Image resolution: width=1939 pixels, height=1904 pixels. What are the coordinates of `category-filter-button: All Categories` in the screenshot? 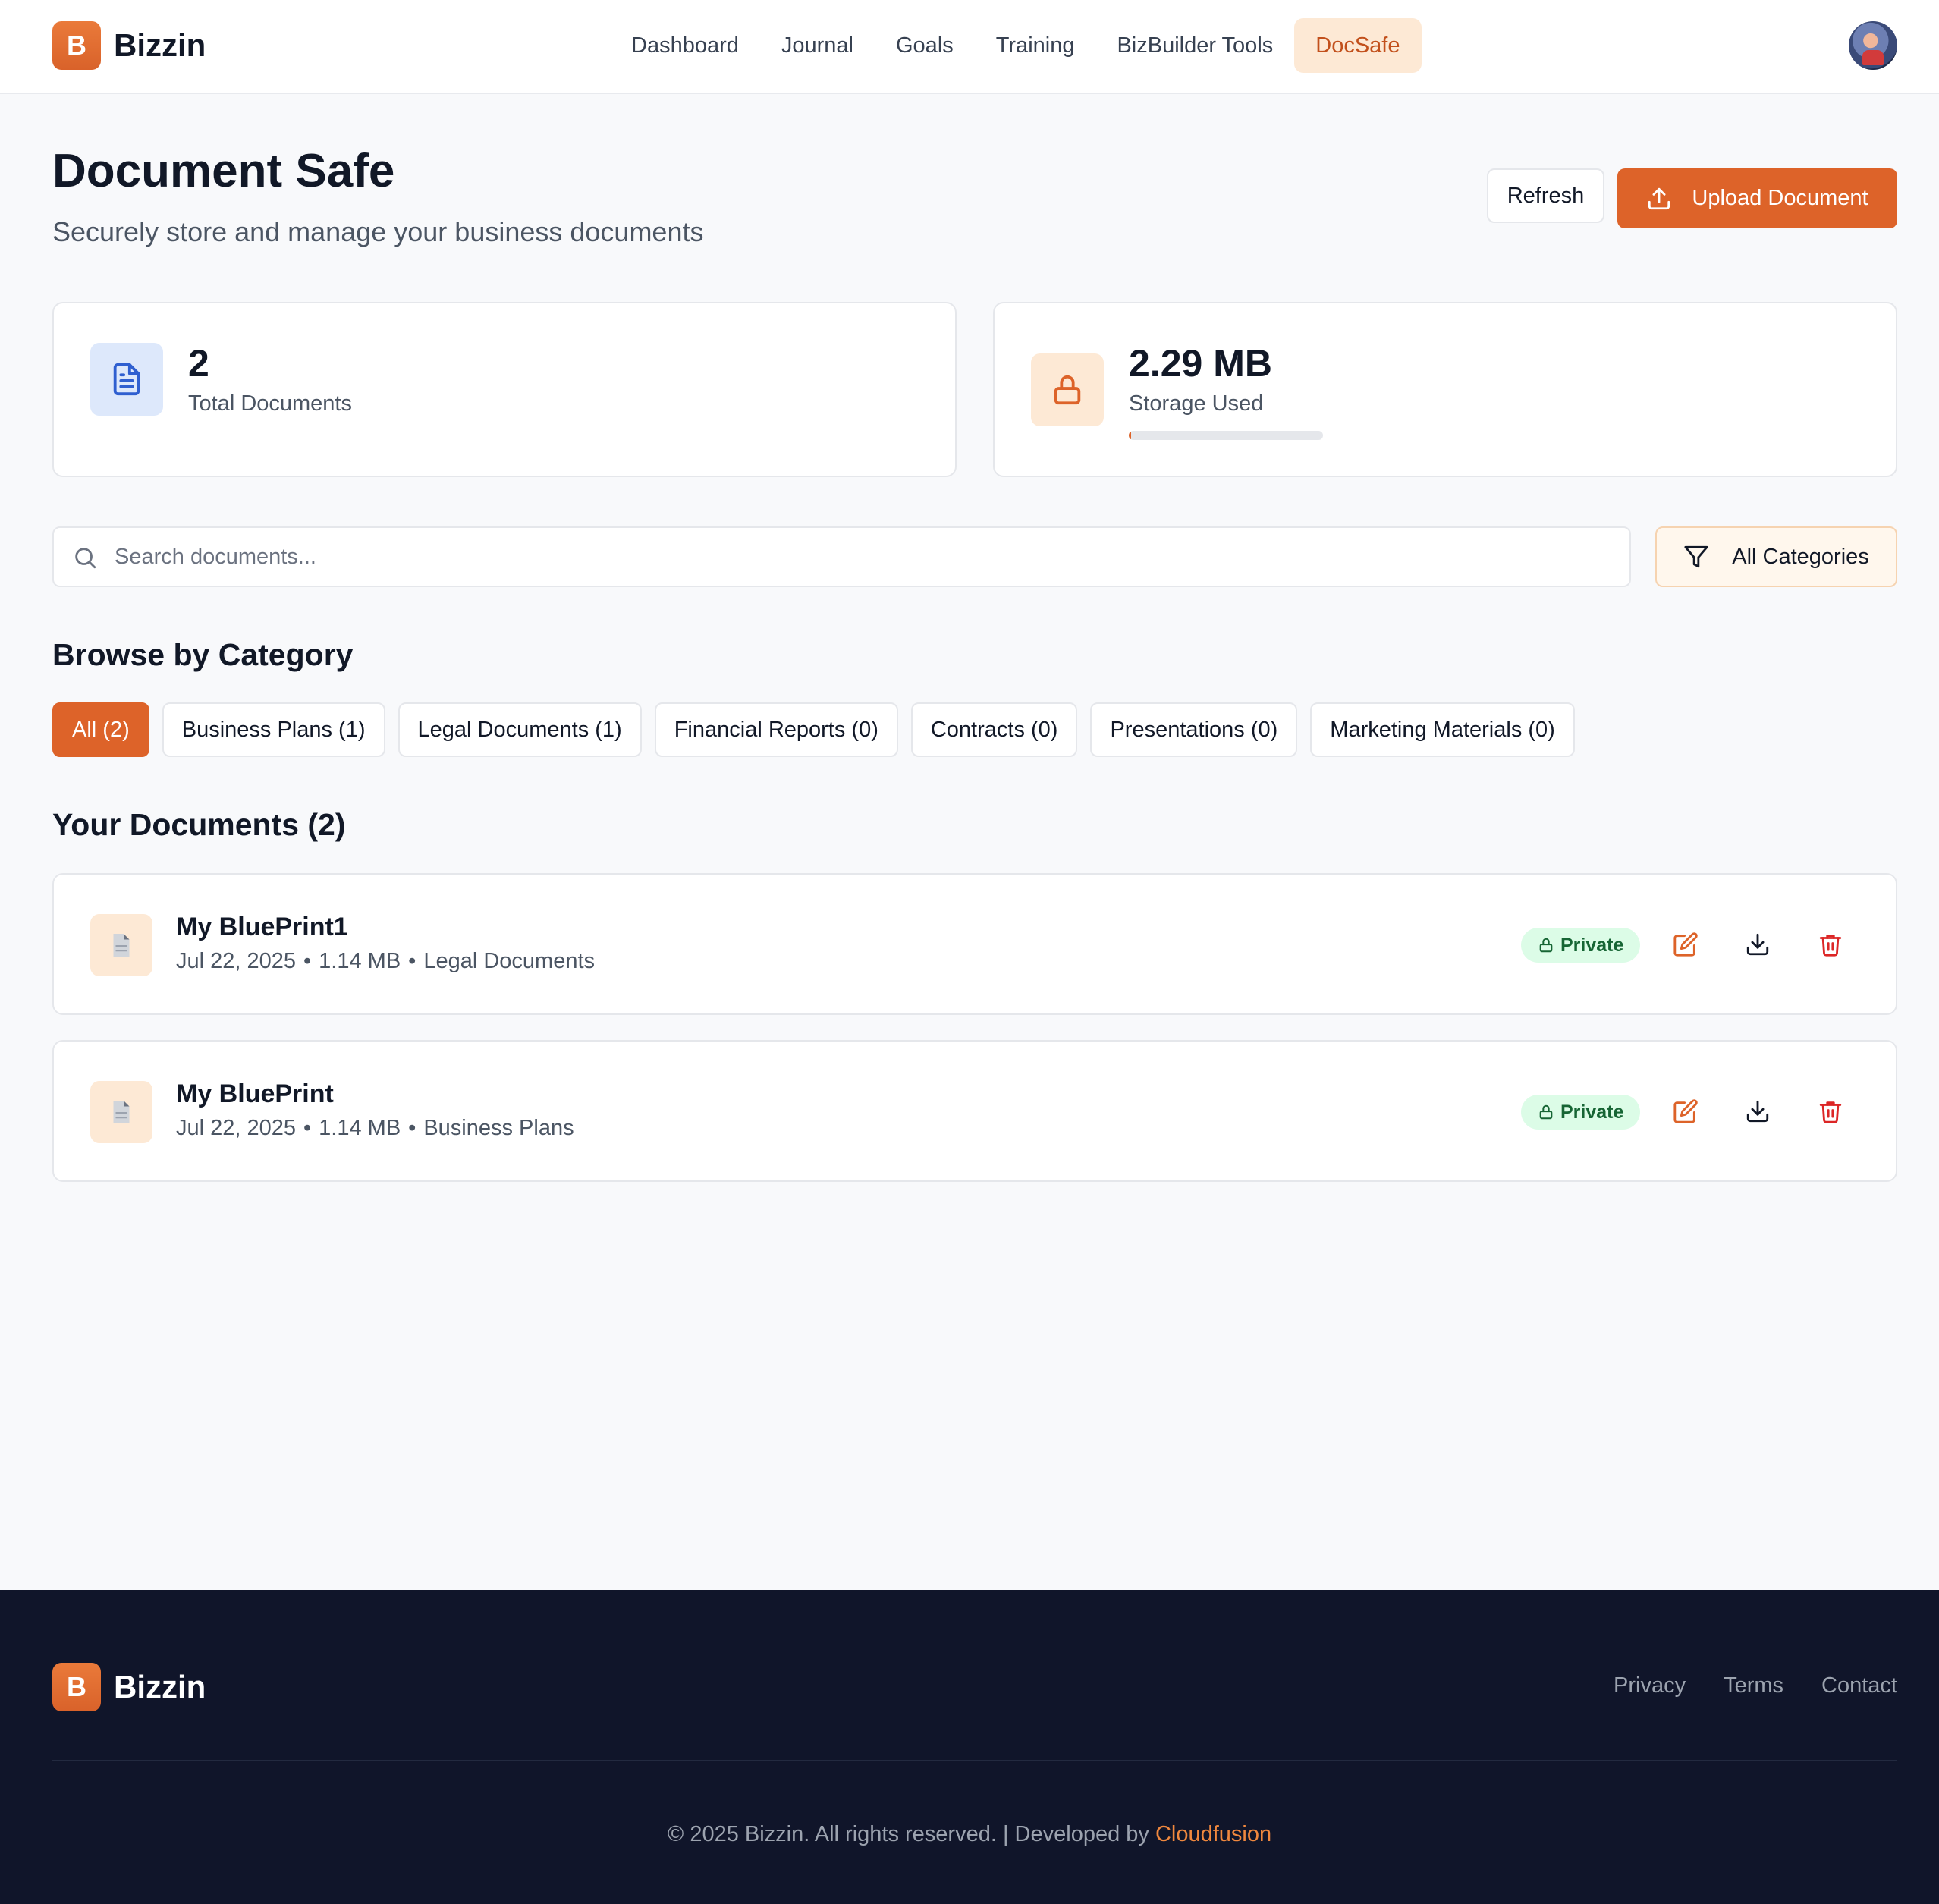 It's located at (1776, 556).